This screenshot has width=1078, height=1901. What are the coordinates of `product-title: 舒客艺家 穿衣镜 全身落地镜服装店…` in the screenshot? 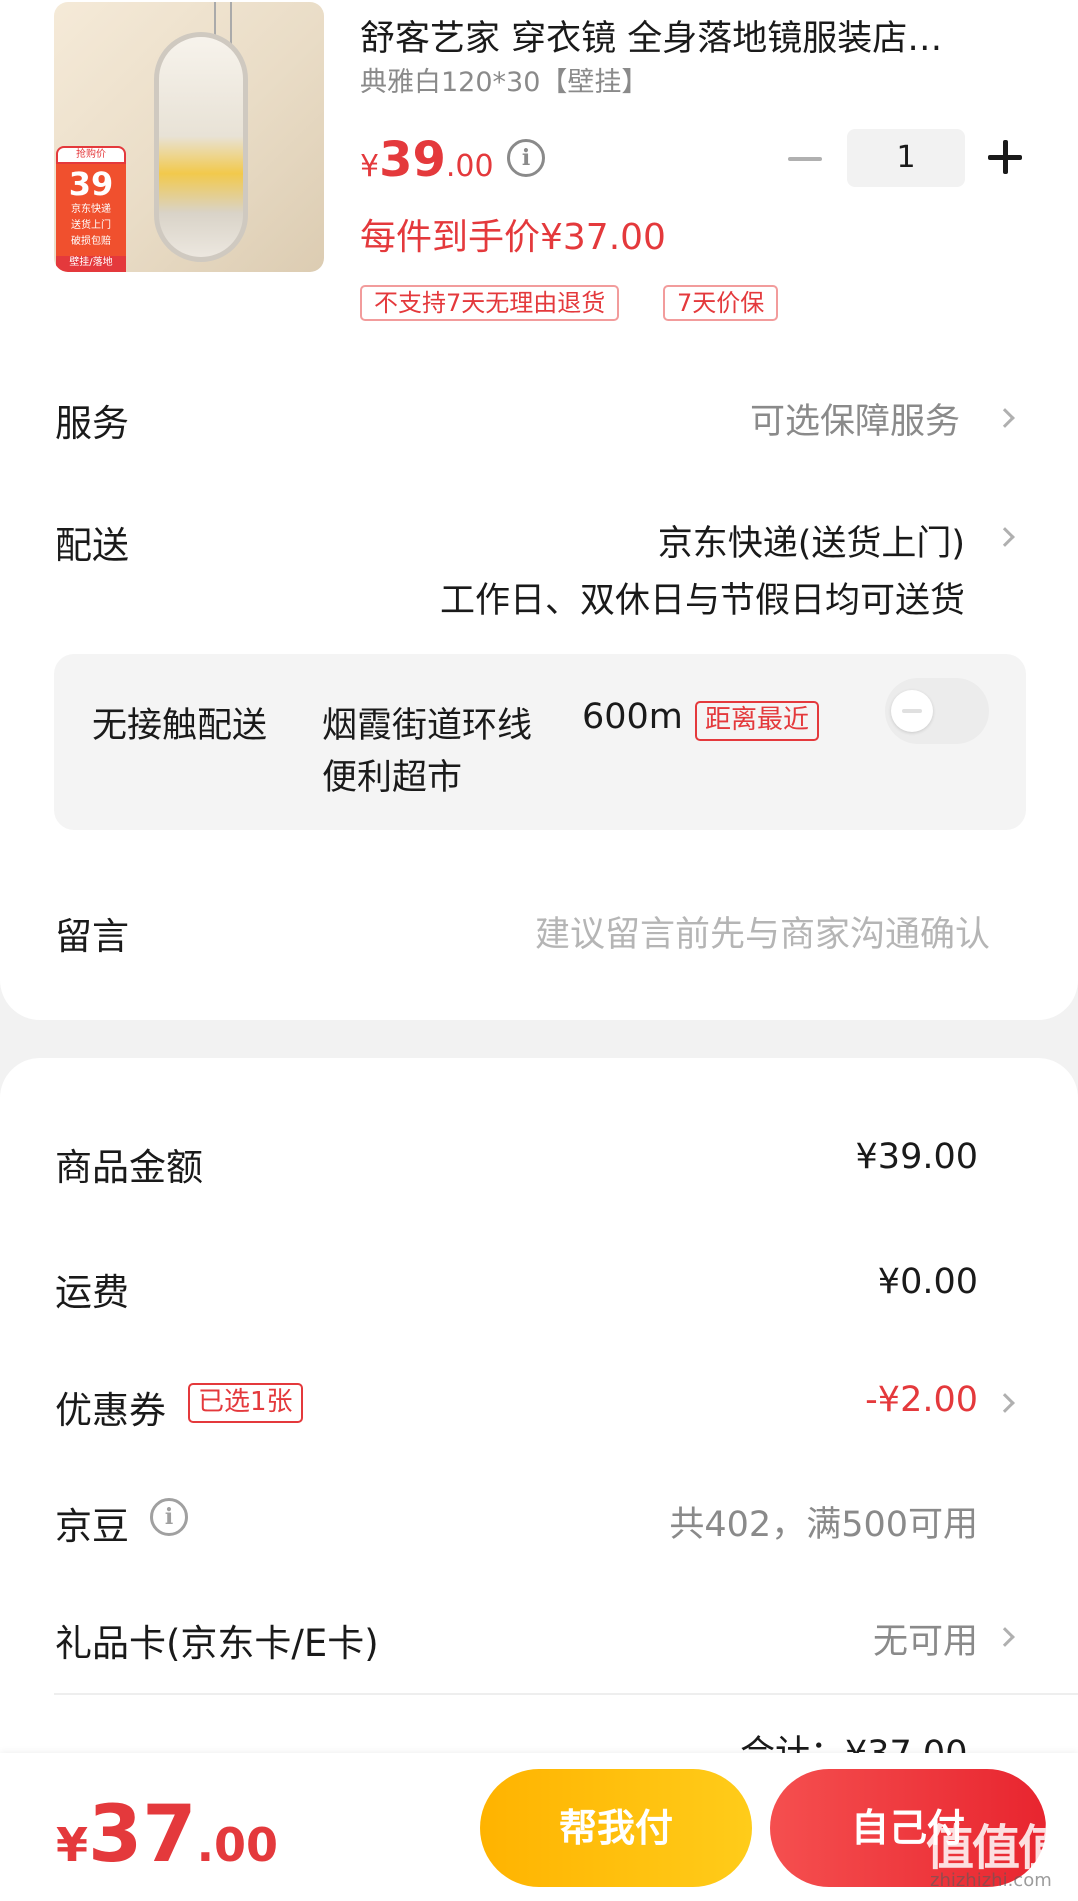 It's located at (685, 35).